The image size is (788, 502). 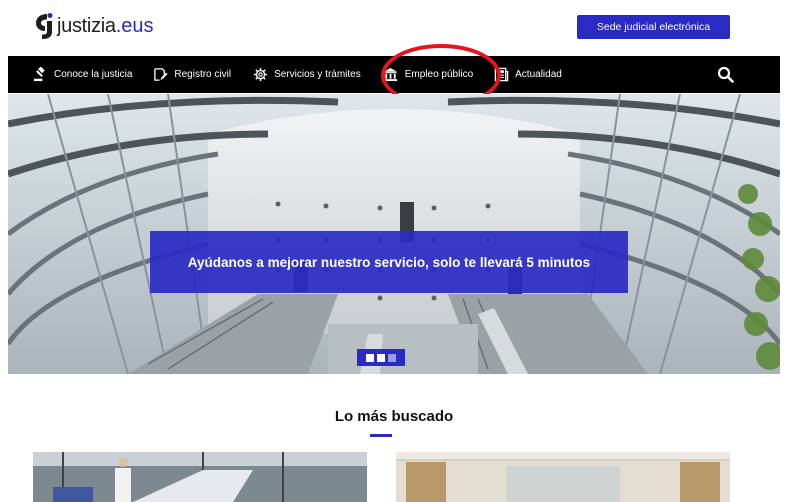 What do you see at coordinates (40, 75) in the screenshot?
I see `gavel-icon` at bounding box center [40, 75].